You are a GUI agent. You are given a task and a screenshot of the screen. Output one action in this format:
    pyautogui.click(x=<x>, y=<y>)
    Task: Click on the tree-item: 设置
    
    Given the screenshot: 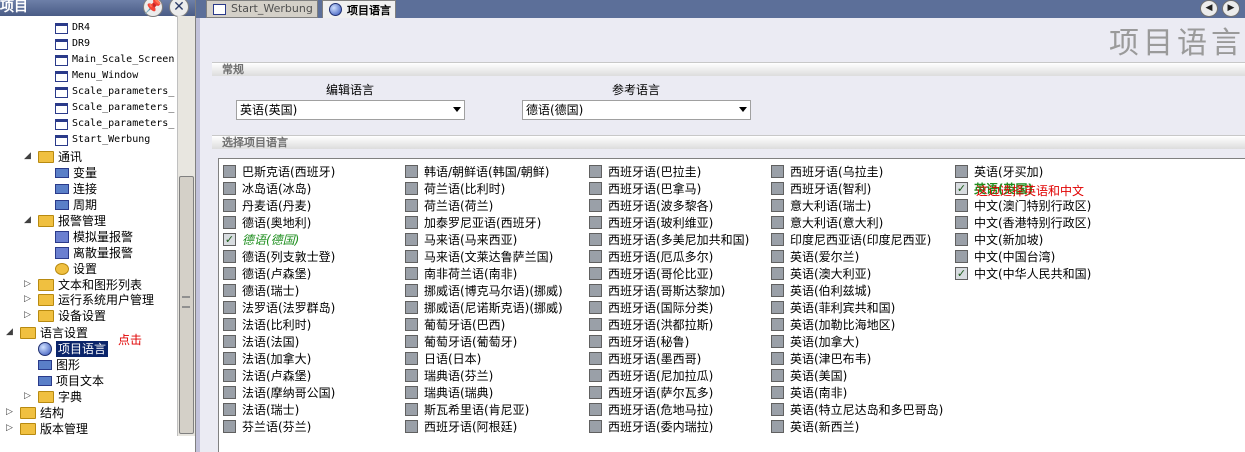 What is the action you would take?
    pyautogui.click(x=76, y=269)
    